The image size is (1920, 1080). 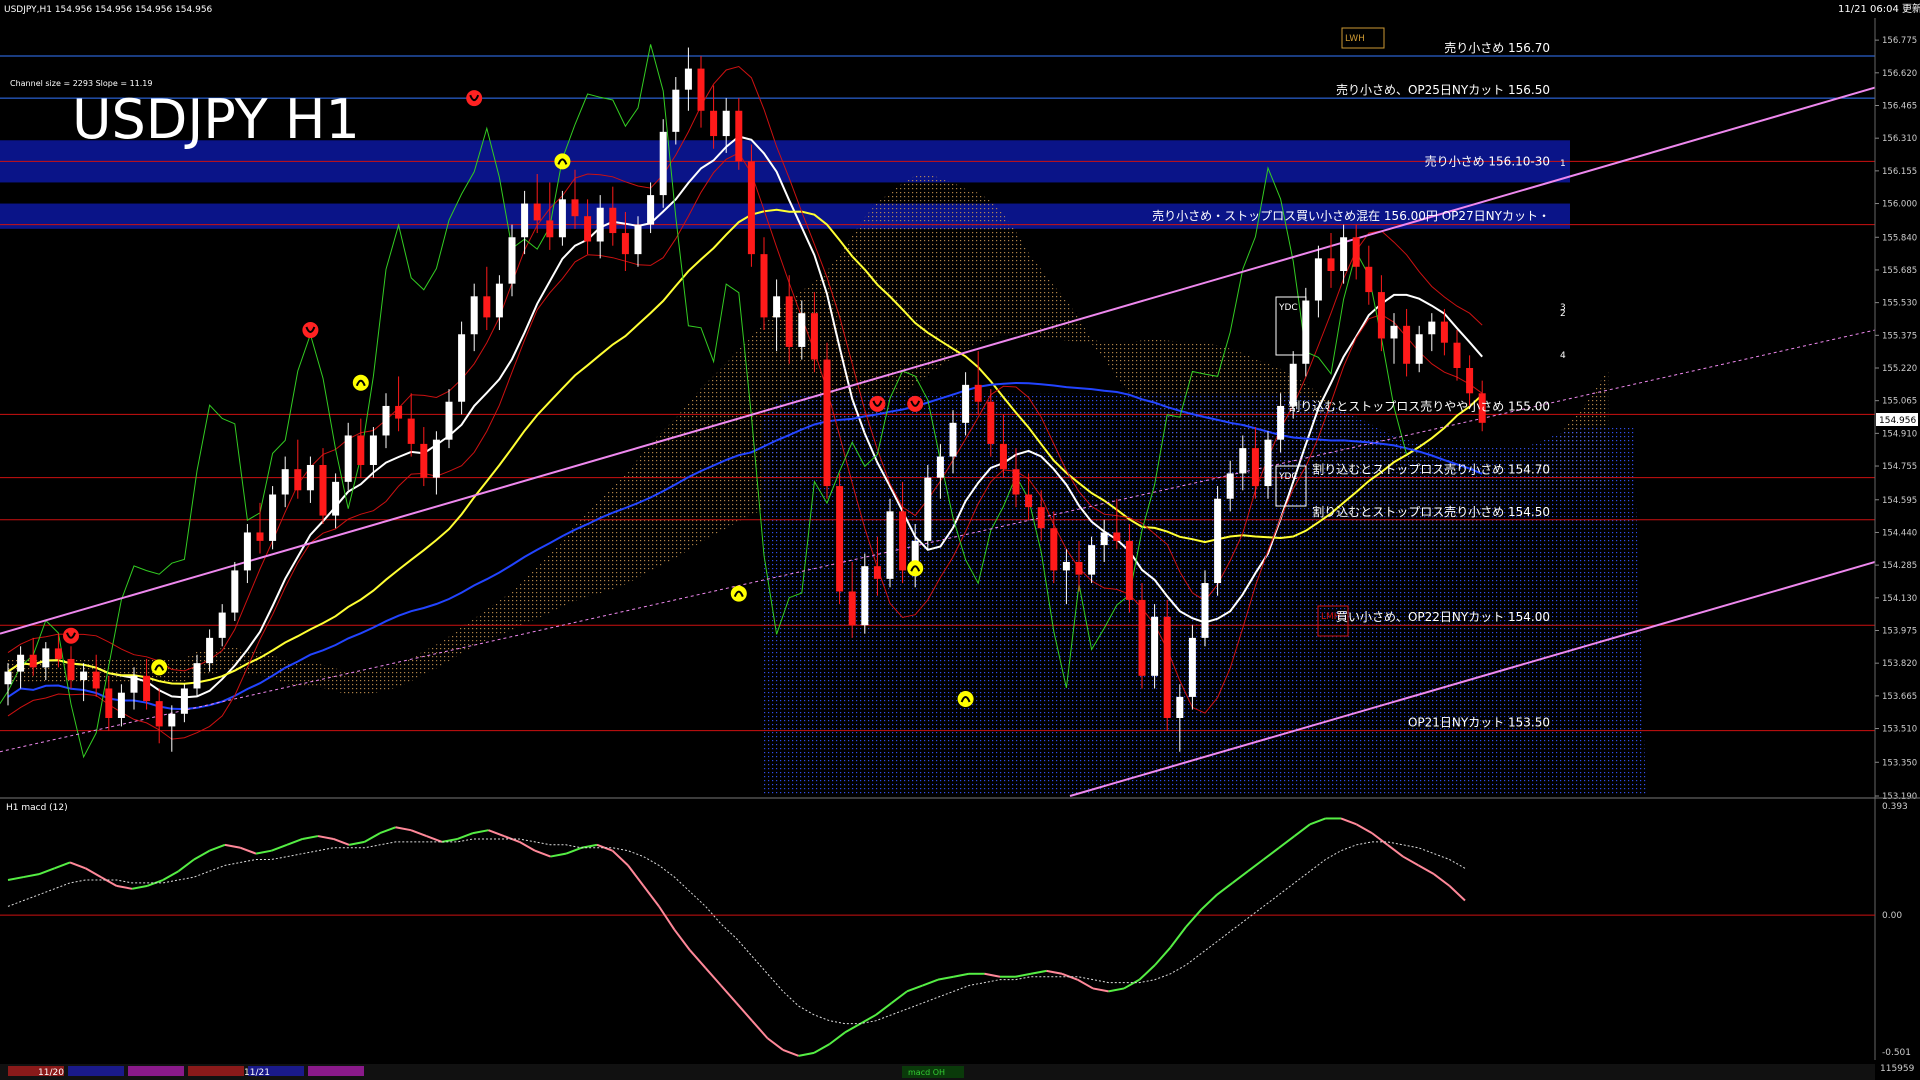 What do you see at coordinates (1355, 39) in the screenshot?
I see `annotation-box-label: LWH` at bounding box center [1355, 39].